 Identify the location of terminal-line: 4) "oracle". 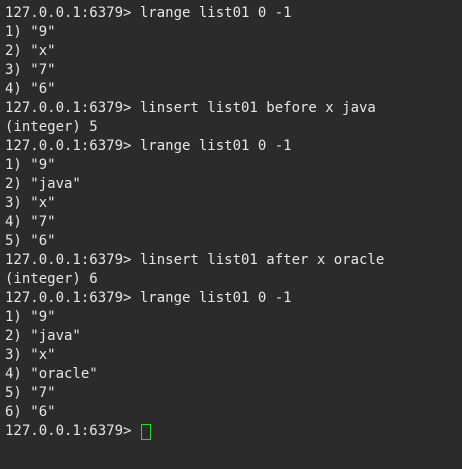
(51, 374).